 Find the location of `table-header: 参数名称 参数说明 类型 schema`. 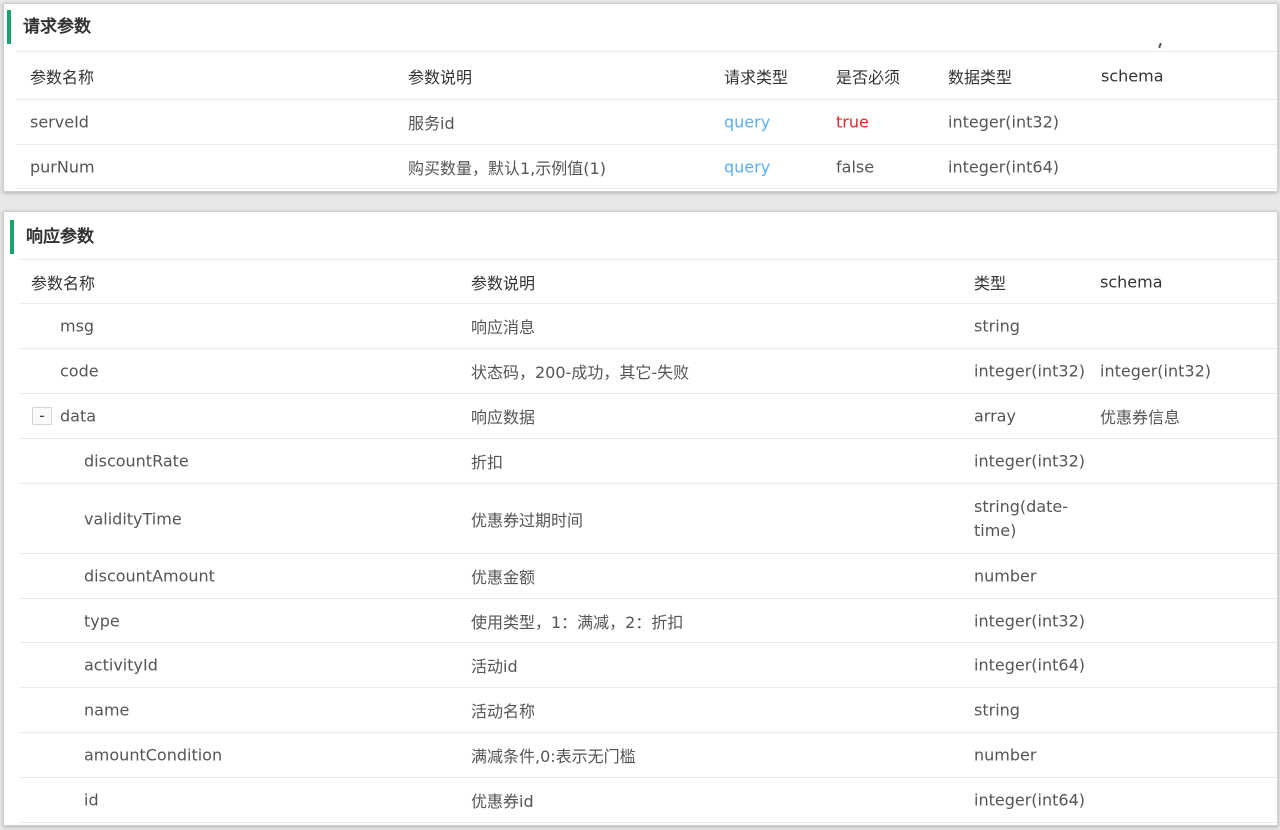

table-header: 参数名称 参数说明 类型 schema is located at coordinates (648, 281).